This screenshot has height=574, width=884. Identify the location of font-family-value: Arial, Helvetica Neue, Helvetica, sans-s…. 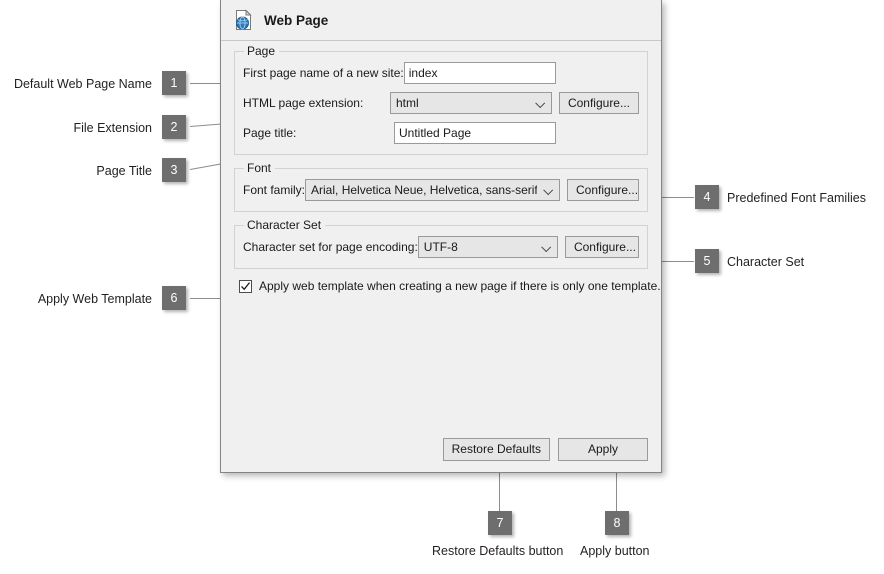
(424, 189).